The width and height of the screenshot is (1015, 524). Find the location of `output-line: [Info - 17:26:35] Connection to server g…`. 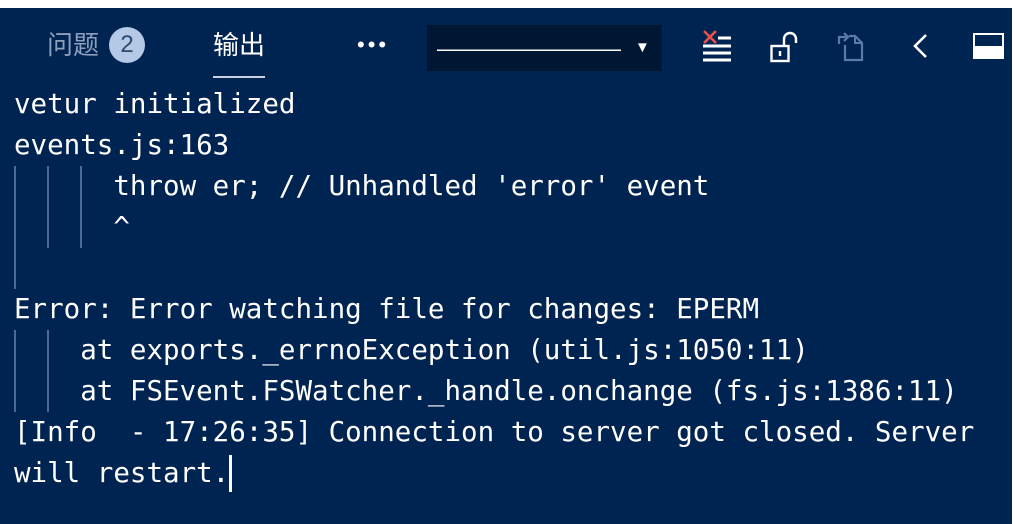

output-line: [Info - 17:26:35] Connection to server g… is located at coordinates (506, 432).